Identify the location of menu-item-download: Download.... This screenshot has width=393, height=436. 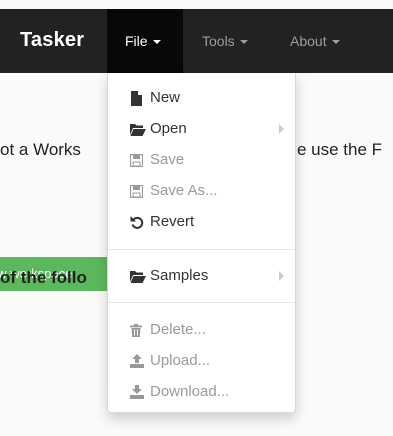
(179, 392).